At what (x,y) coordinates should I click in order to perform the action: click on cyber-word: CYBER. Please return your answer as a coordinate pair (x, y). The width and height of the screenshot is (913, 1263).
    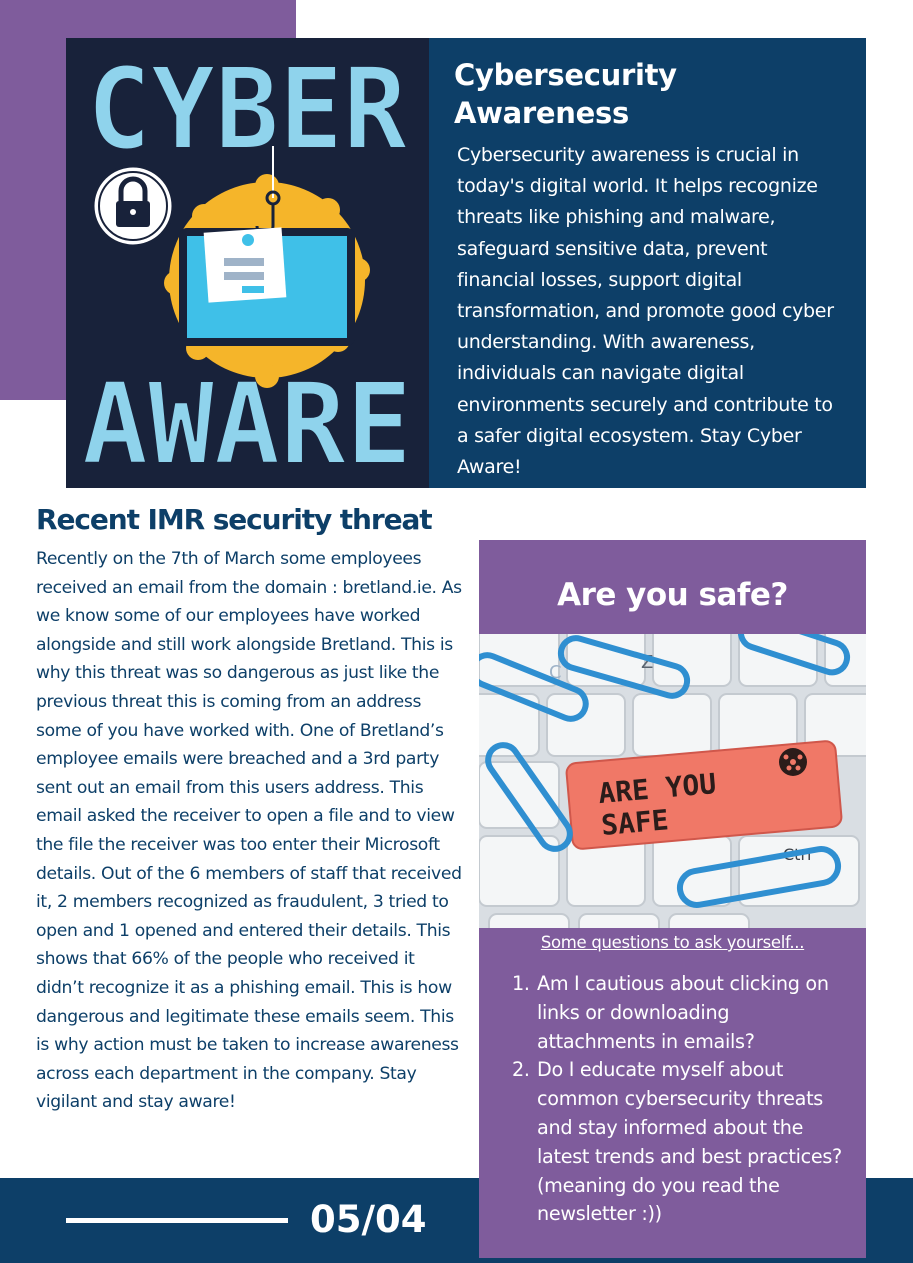
    Looking at the image, I should click on (247, 110).